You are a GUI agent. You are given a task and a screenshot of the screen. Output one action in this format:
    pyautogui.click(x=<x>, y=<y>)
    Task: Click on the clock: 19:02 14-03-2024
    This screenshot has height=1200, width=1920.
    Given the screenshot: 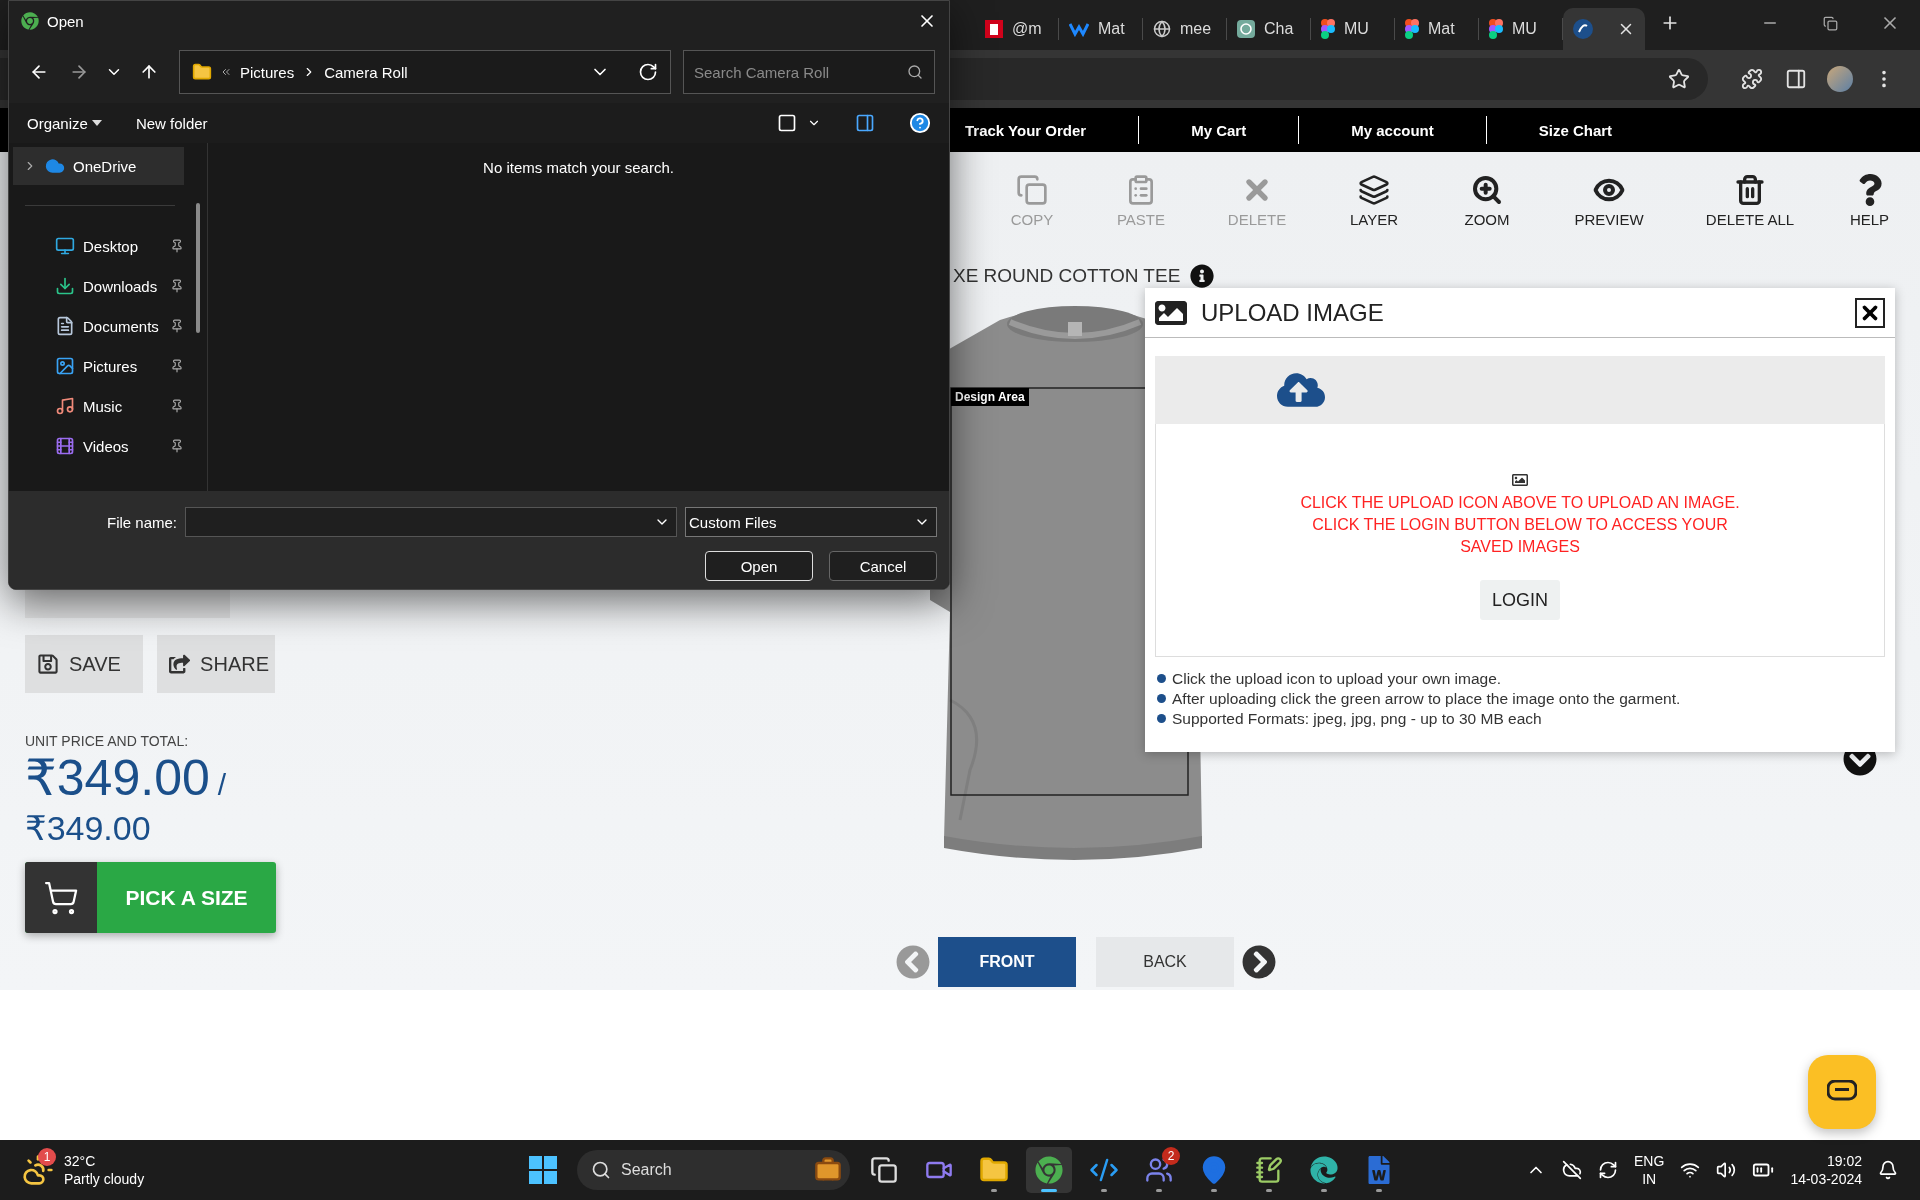 What is the action you would take?
    pyautogui.click(x=1826, y=1170)
    